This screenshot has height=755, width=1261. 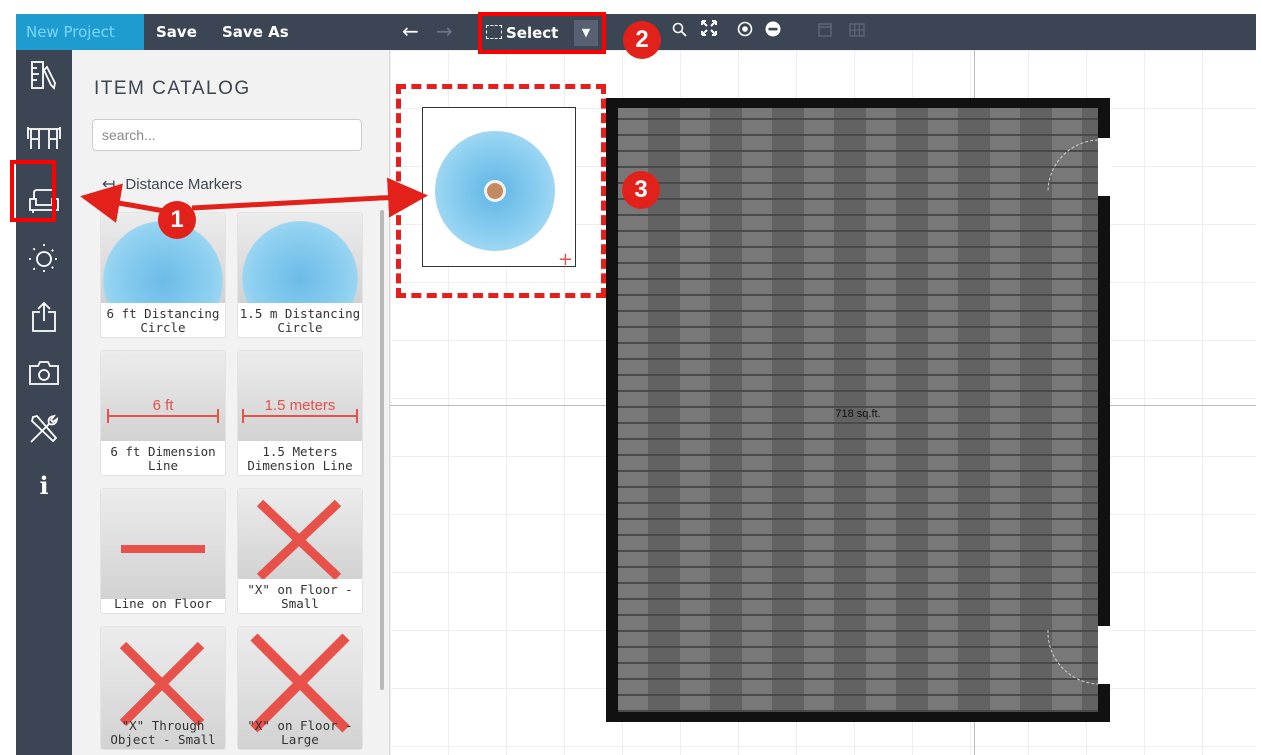 I want to click on catalog-category-label: Distance Markers, so click(x=184, y=184).